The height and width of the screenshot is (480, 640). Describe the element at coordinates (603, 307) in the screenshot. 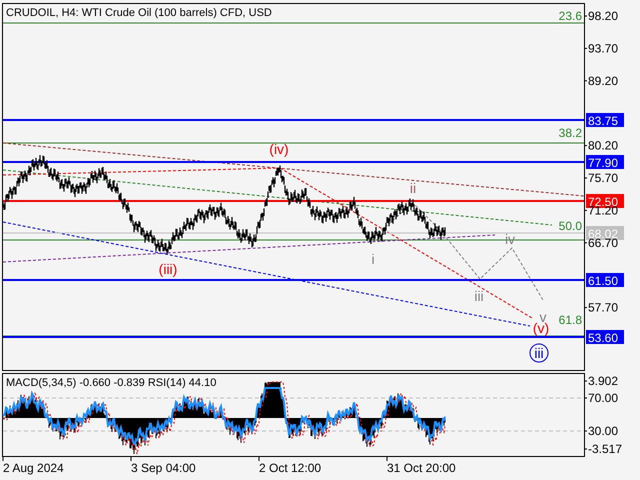

I see `price-axis-label: 57.70` at that location.